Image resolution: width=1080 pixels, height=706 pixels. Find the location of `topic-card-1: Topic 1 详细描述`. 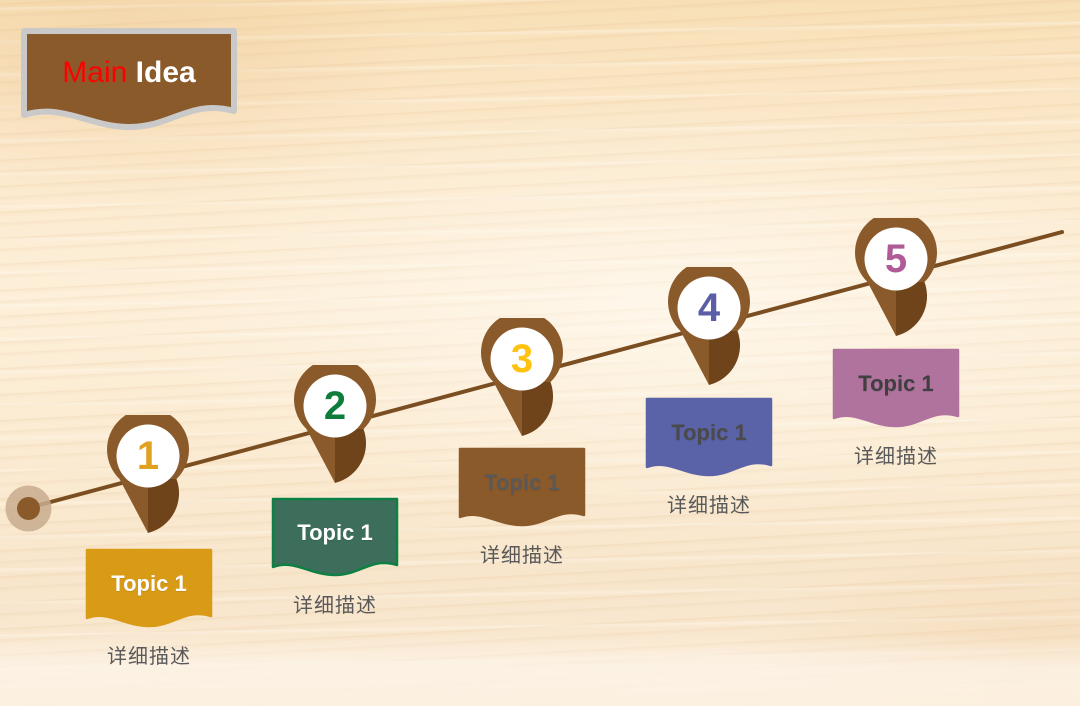

topic-card-1: Topic 1 详细描述 is located at coordinates (149, 608).